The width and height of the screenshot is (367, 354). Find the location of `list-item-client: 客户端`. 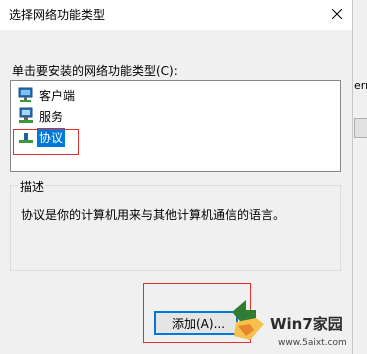

list-item-client: 客户端 is located at coordinates (47, 95).